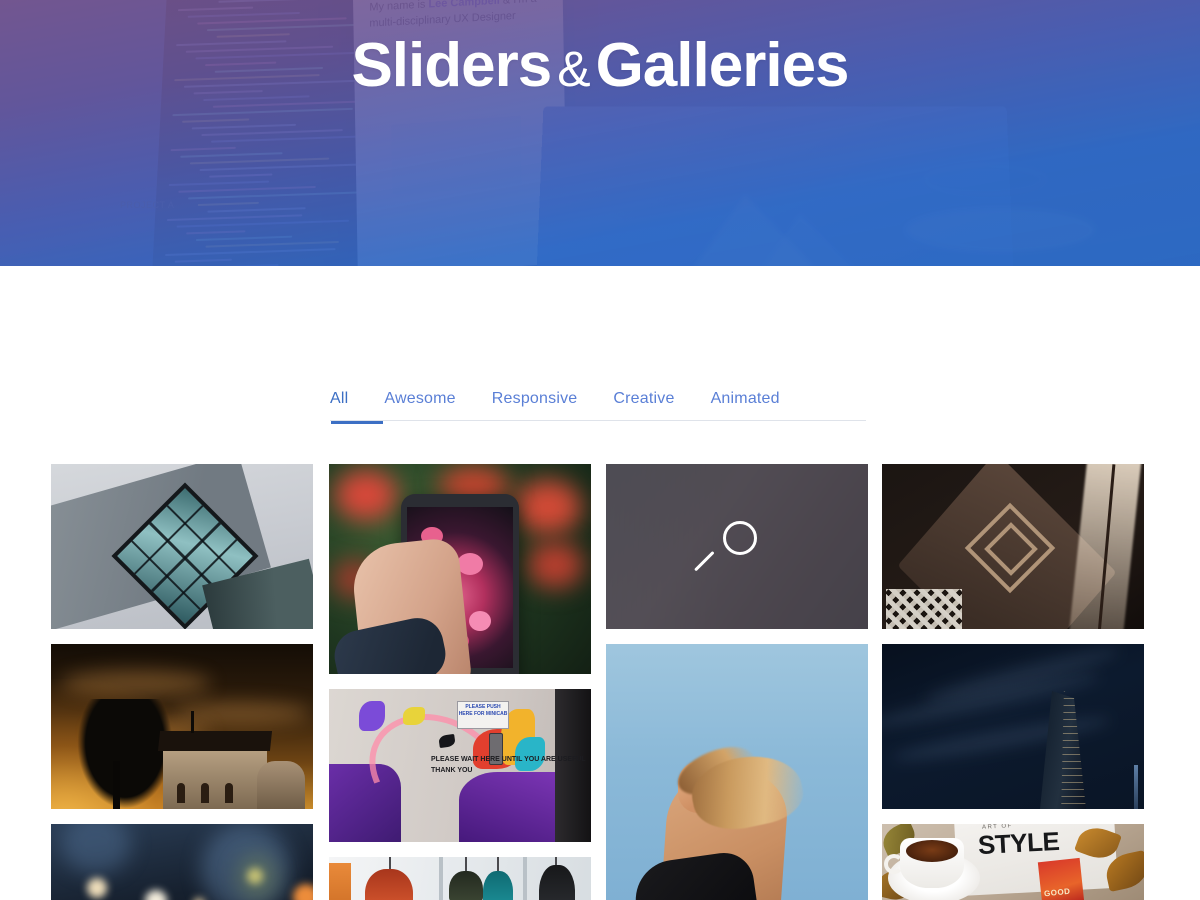 The image size is (1200, 900). What do you see at coordinates (125, 754) in the screenshot?
I see `tree-silhouette` at bounding box center [125, 754].